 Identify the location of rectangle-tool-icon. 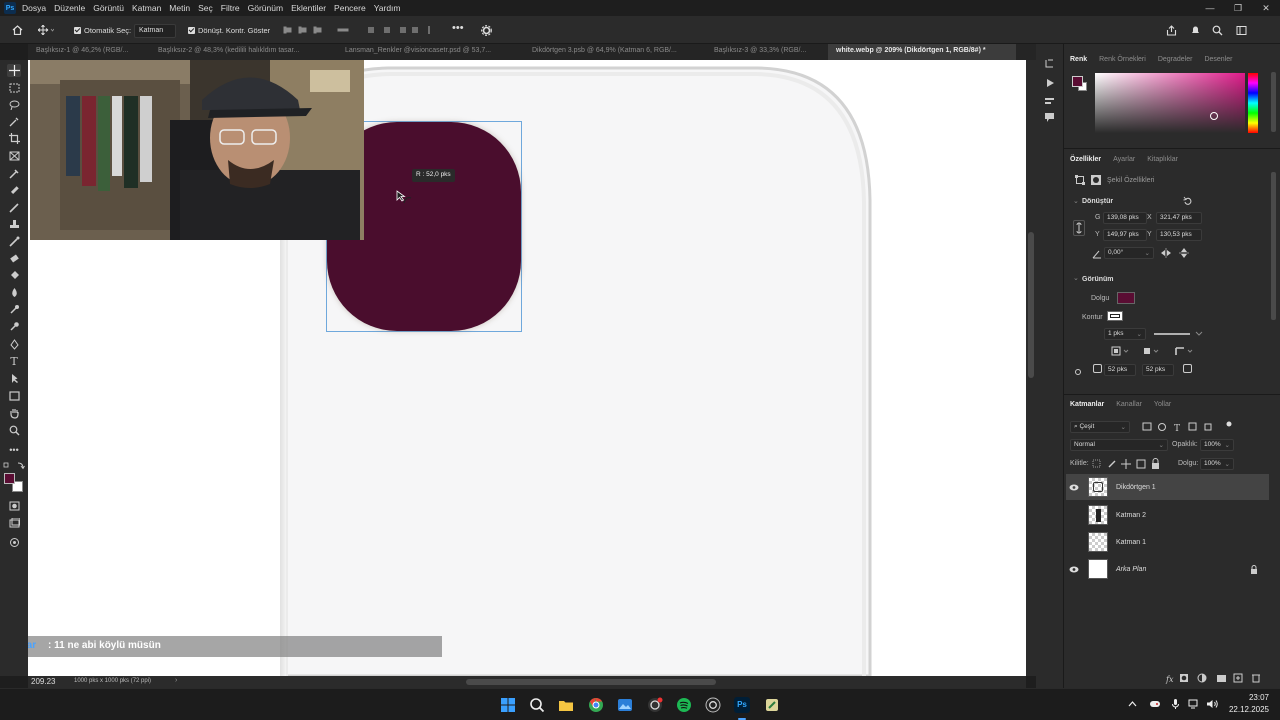
(14, 395).